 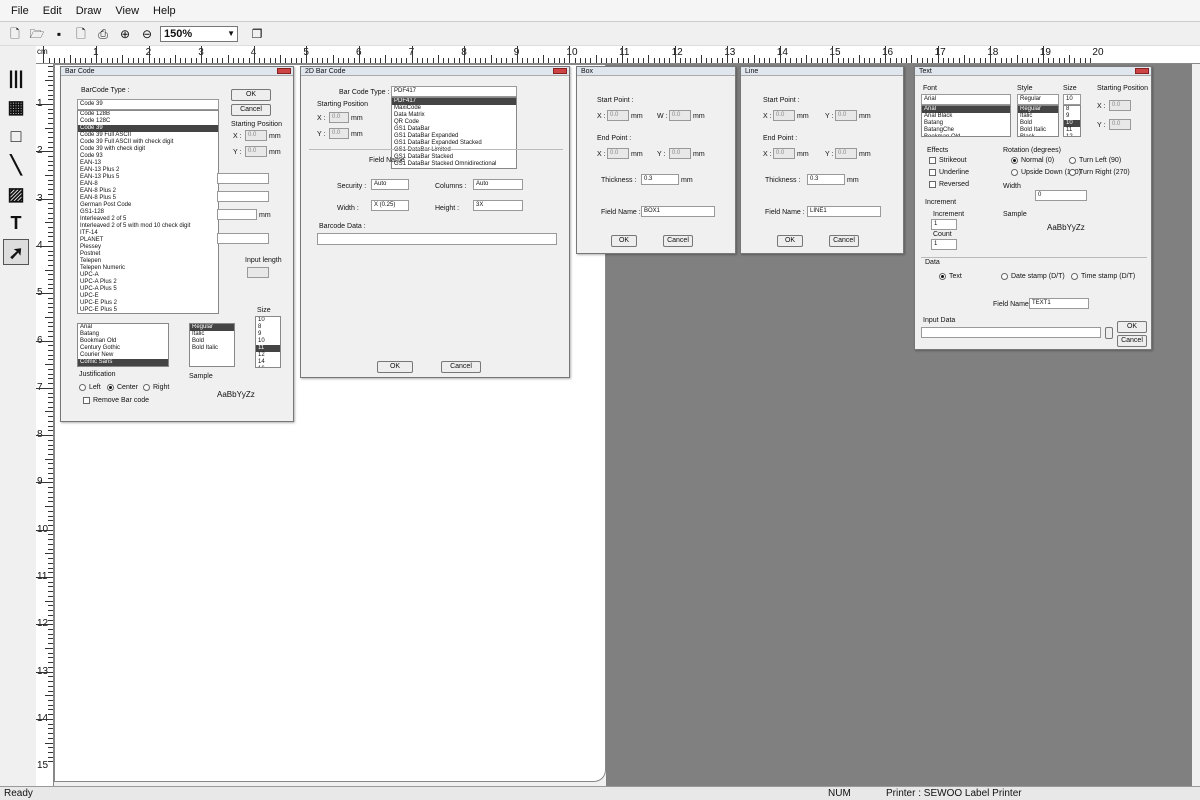 I want to click on menu-draw: Draw, so click(x=89, y=11).